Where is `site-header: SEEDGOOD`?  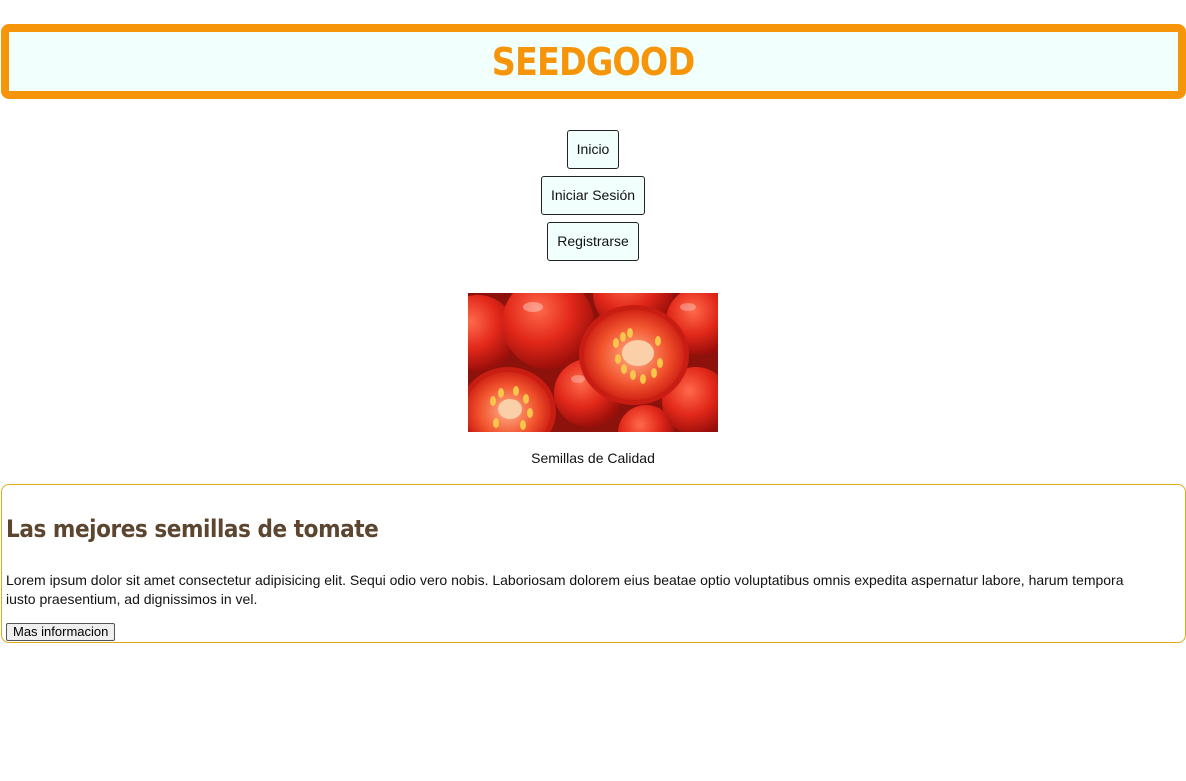
site-header: SEEDGOOD is located at coordinates (593, 61).